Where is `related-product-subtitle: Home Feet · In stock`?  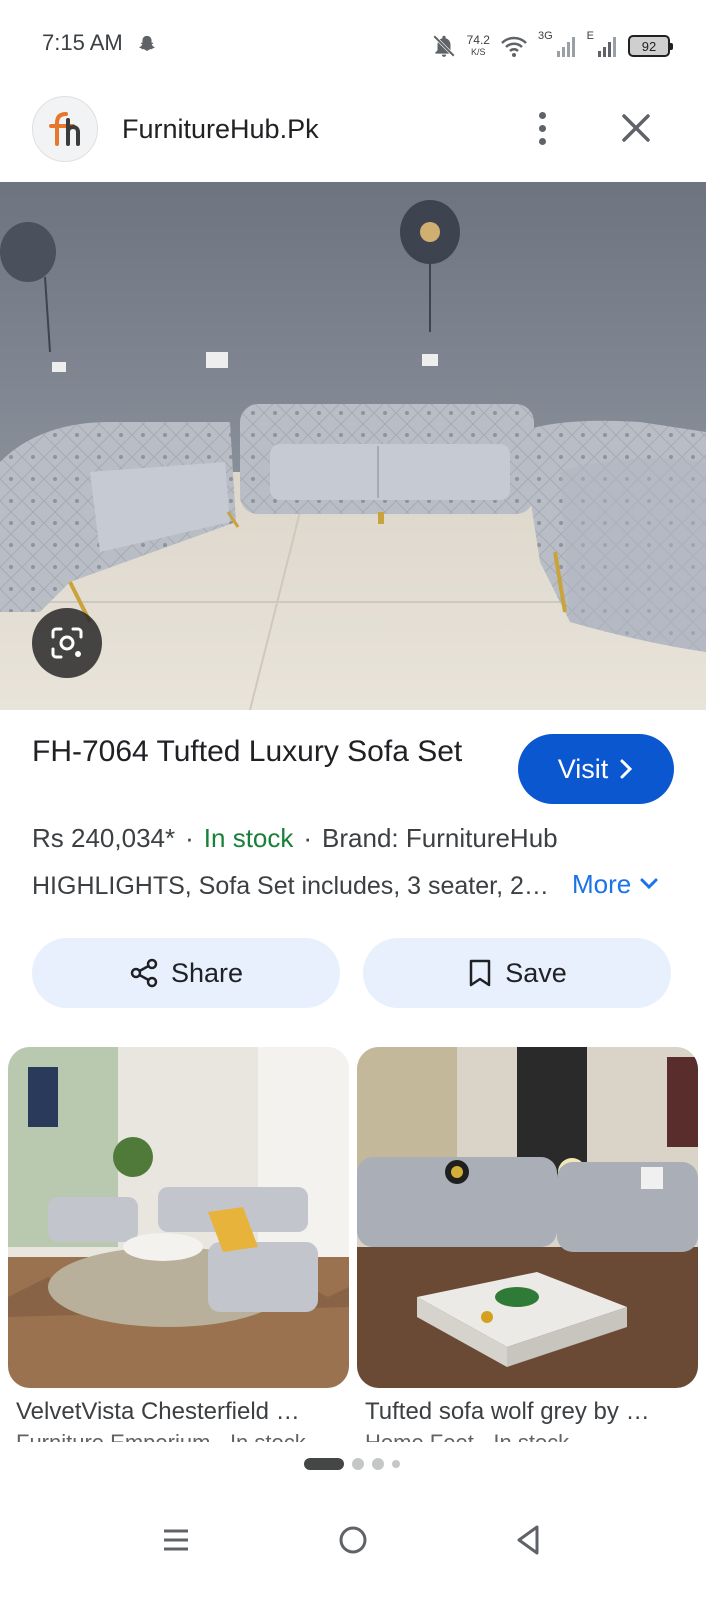 related-product-subtitle: Home Feet · In stock is located at coordinates (527, 1435).